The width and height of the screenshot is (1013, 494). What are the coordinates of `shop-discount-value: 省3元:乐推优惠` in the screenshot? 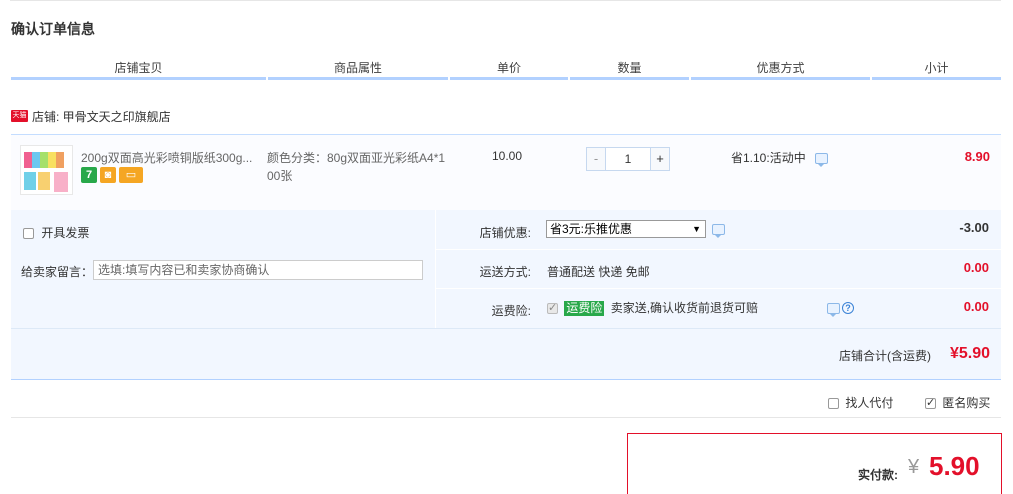 It's located at (591, 229).